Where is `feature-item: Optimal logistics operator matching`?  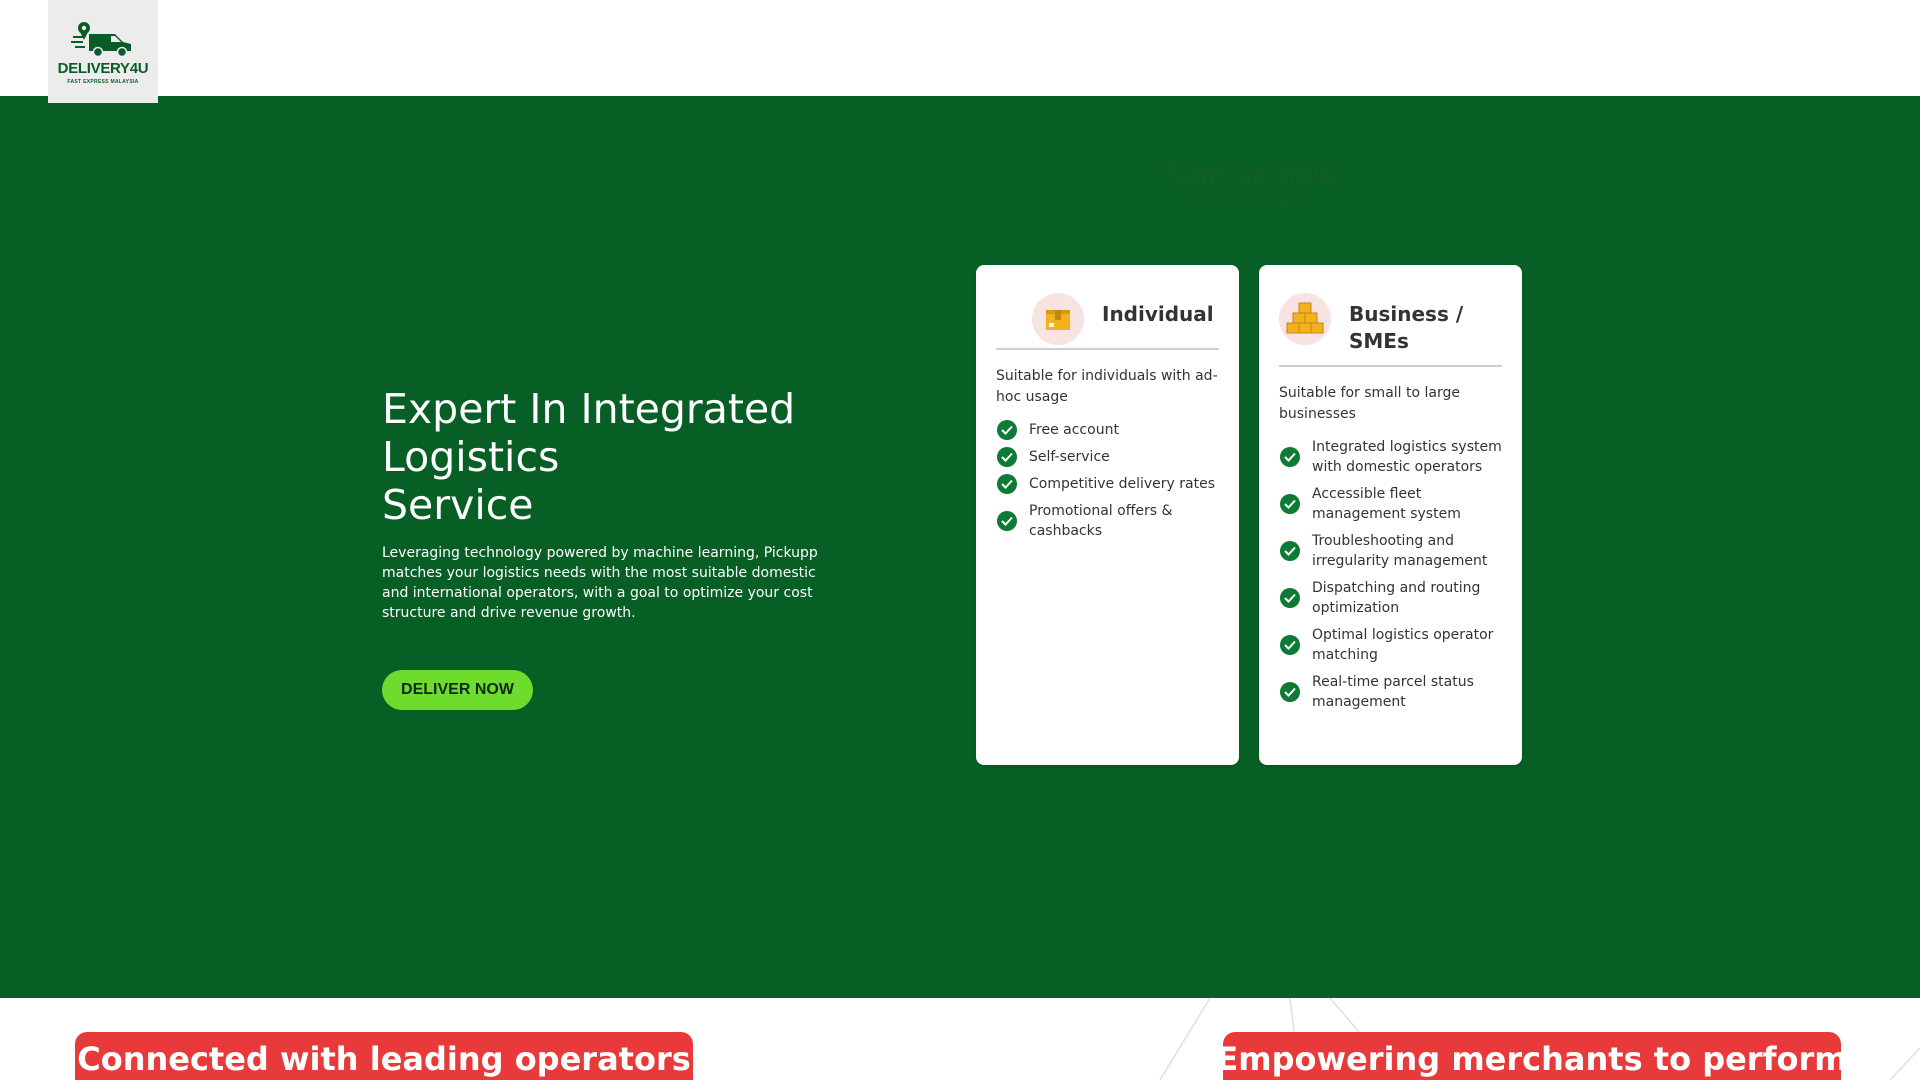
feature-item: Optimal logistics operator matching is located at coordinates (1390, 645).